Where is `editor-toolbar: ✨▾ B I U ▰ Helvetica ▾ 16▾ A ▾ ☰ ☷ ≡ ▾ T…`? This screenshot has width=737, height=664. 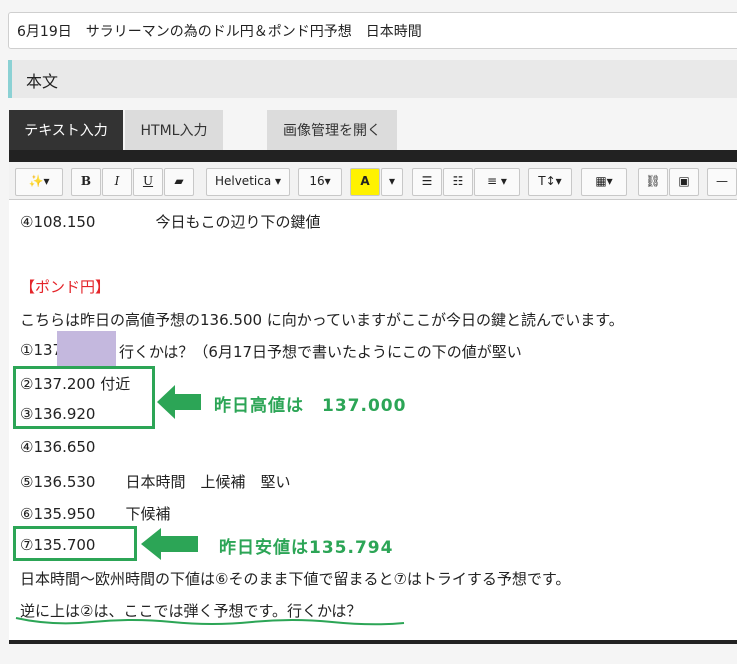 editor-toolbar: ✨▾ B I U ▰ Helvetica ▾ 16▾ A ▾ ☰ ☷ ≡ ▾ T… is located at coordinates (373, 181).